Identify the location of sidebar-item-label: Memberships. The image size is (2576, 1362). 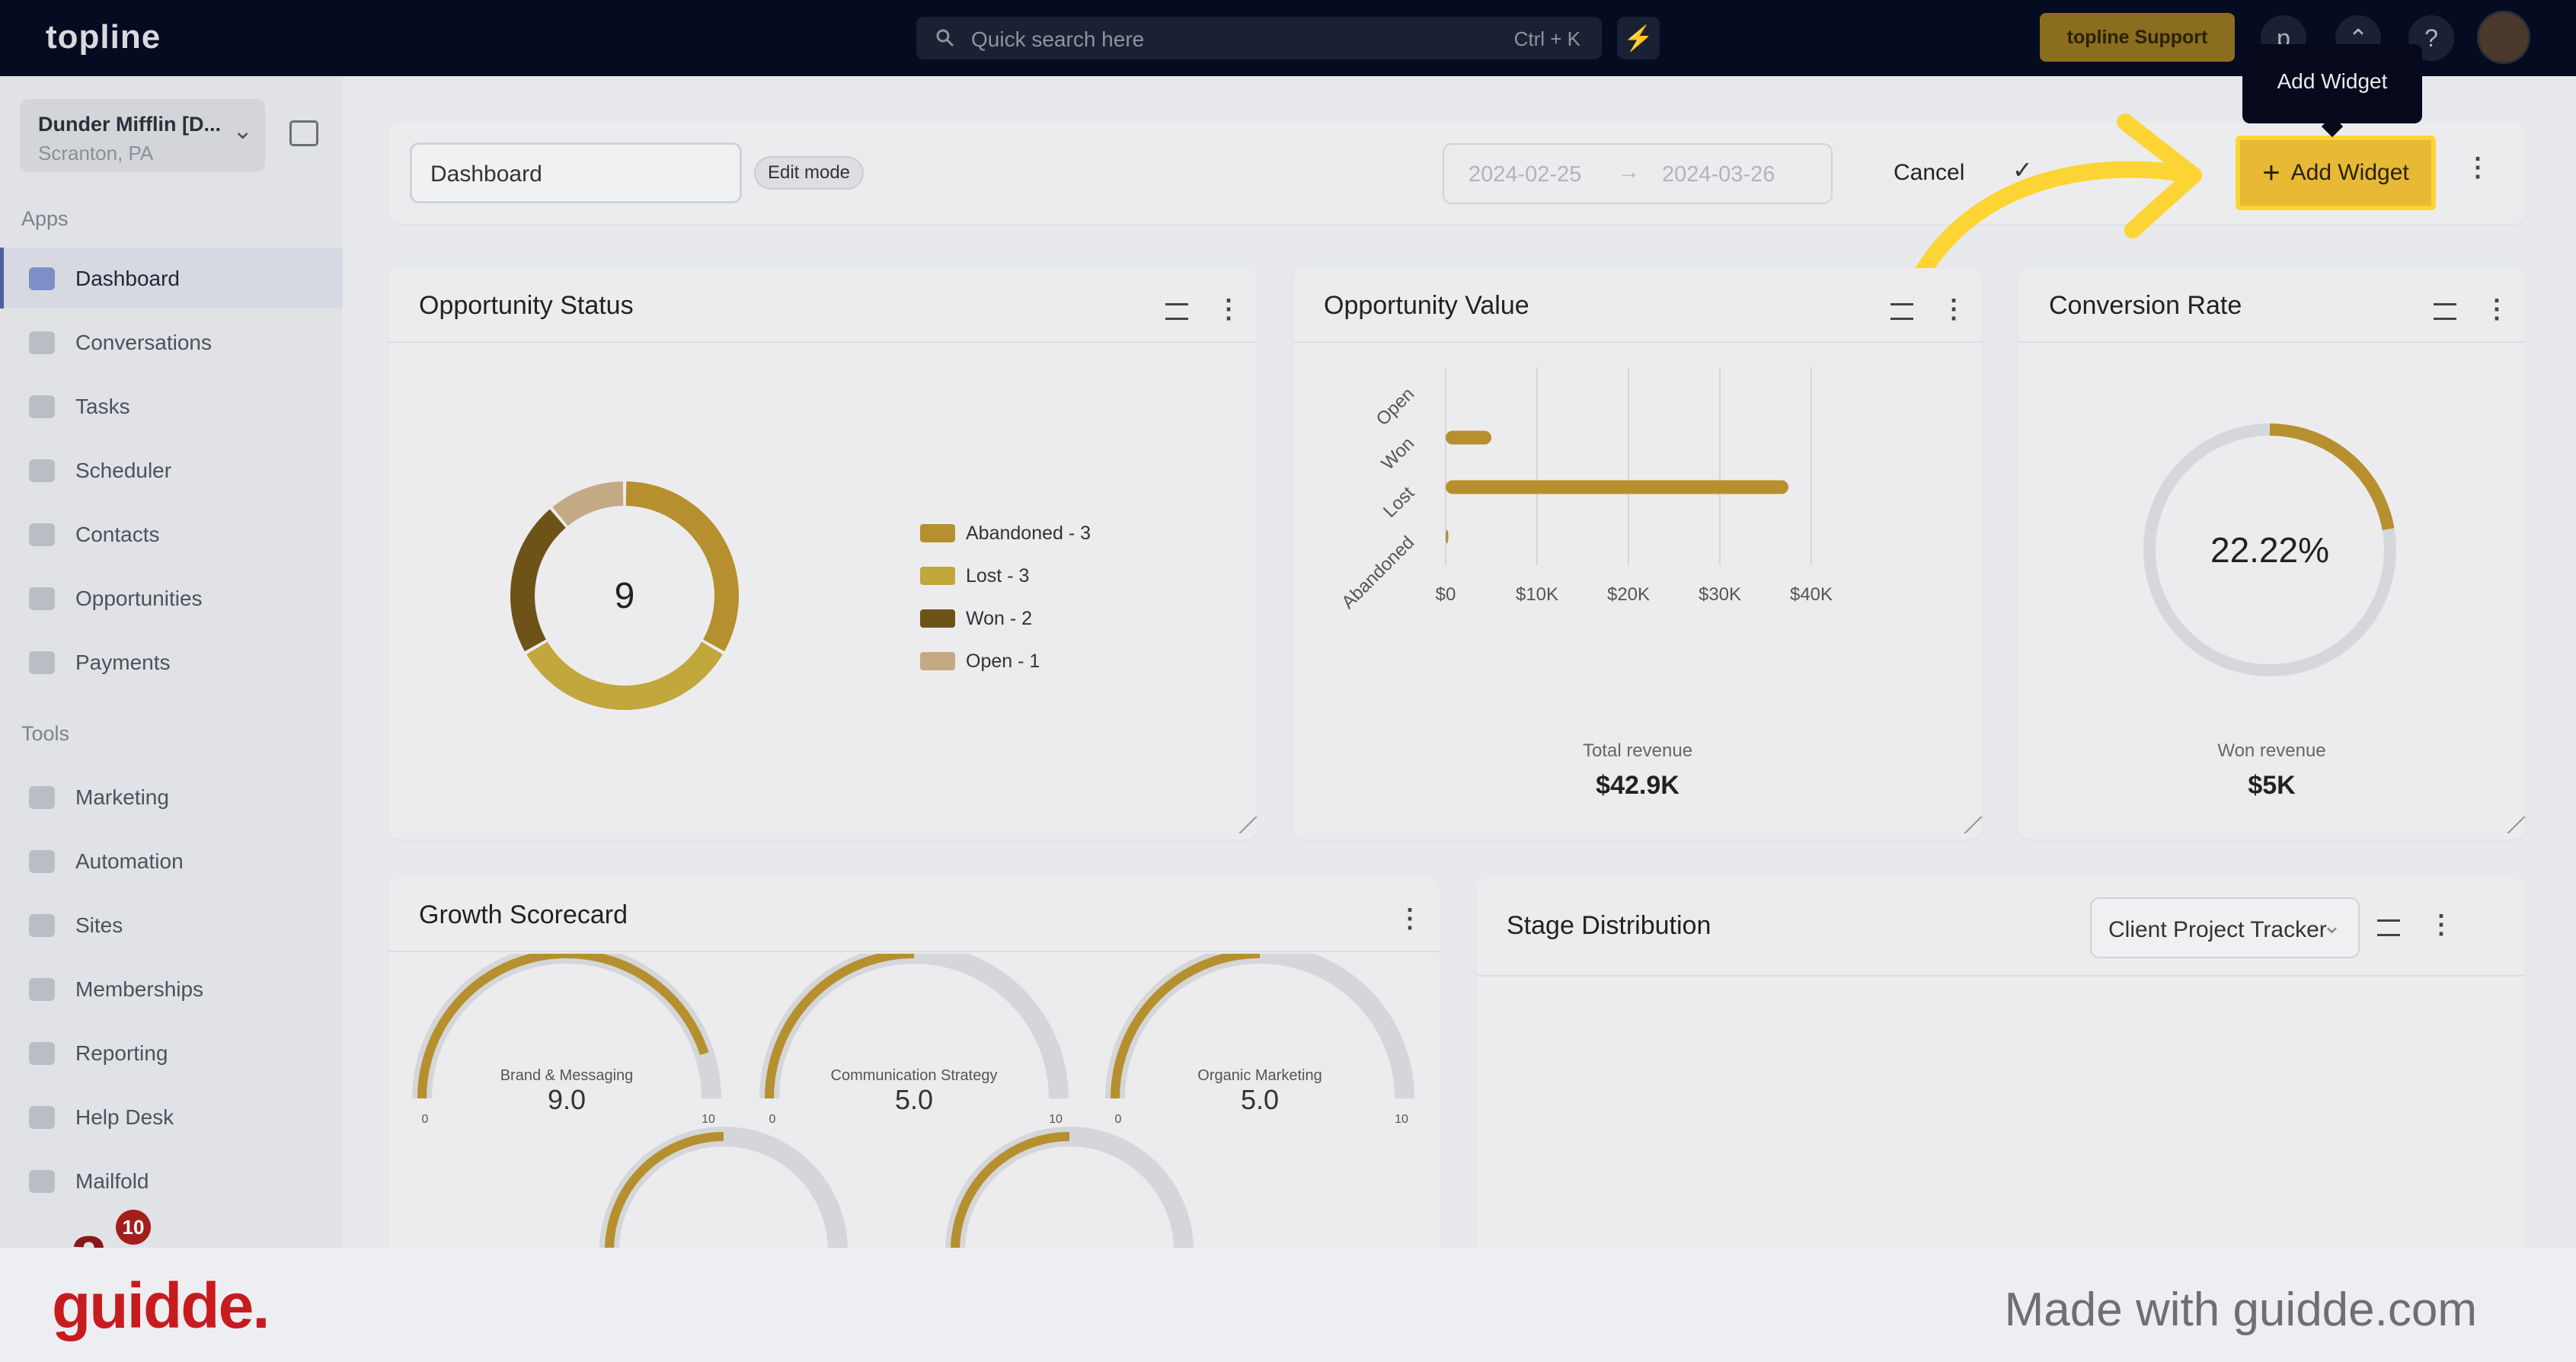
(139, 989).